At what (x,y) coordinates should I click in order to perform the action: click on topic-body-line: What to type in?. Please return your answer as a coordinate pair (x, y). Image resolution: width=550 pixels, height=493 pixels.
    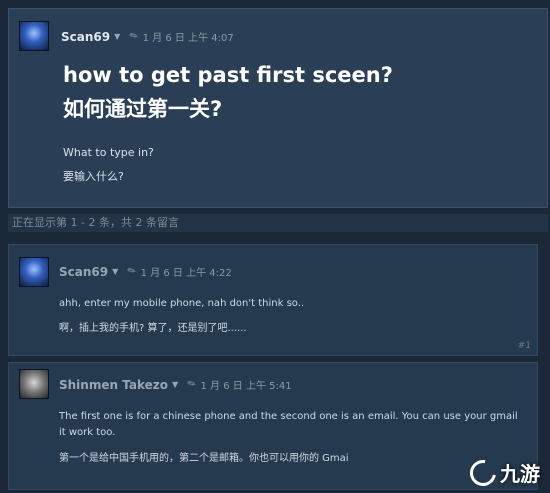
    Looking at the image, I should click on (108, 152).